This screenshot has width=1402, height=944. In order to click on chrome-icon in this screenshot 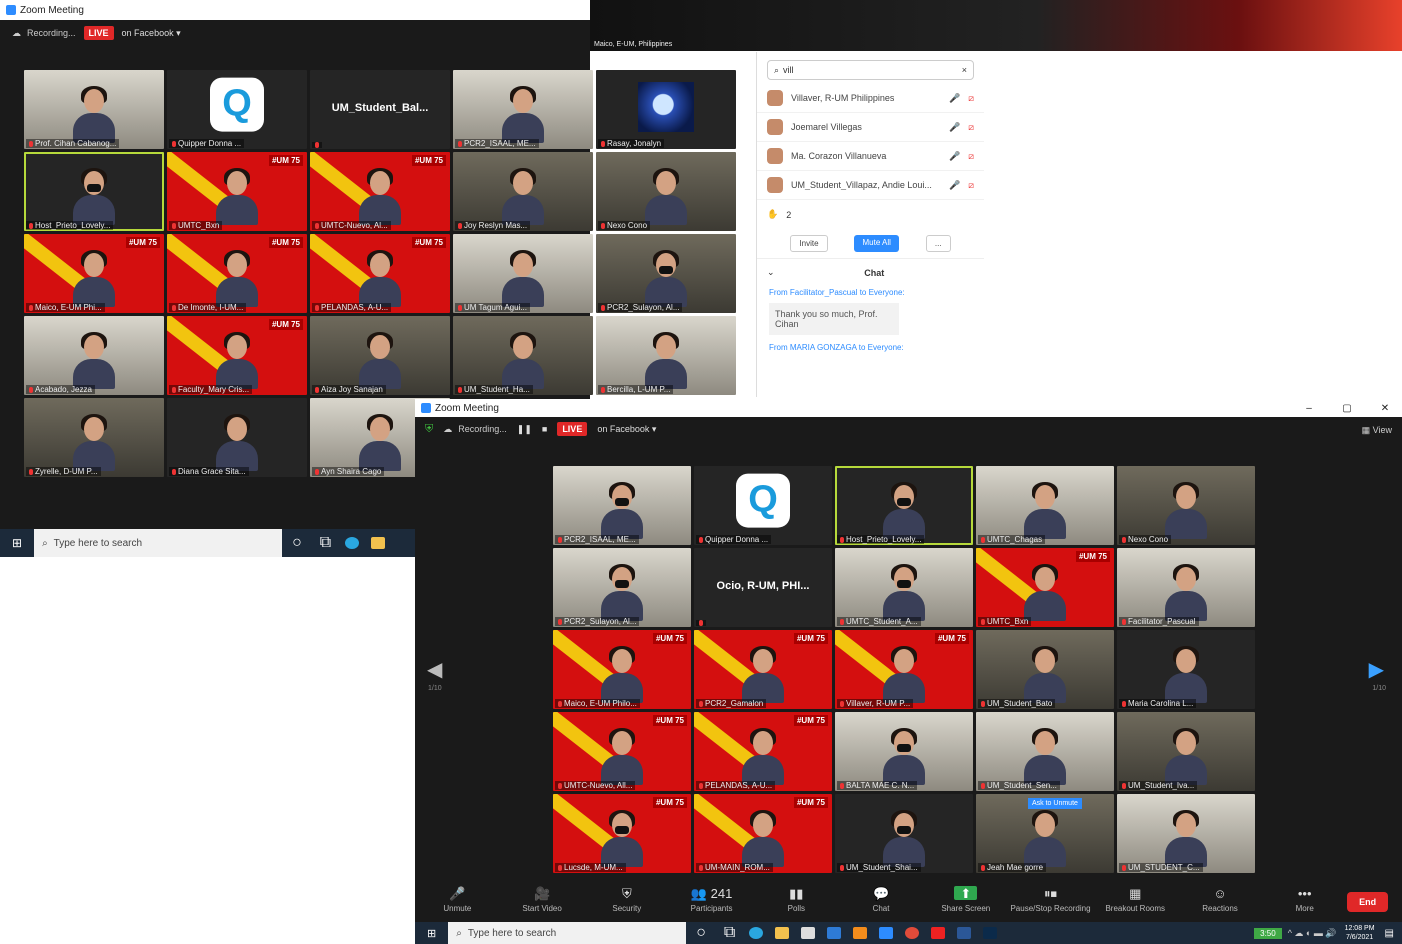, I will do `click(912, 933)`.